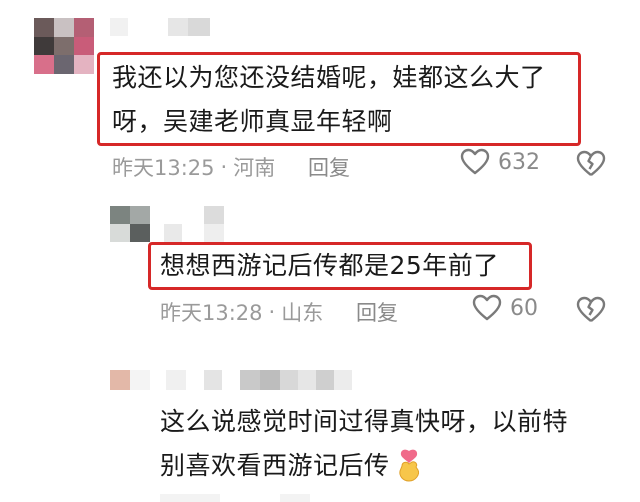 The image size is (640, 502). I want to click on like-button: 60, so click(505, 308).